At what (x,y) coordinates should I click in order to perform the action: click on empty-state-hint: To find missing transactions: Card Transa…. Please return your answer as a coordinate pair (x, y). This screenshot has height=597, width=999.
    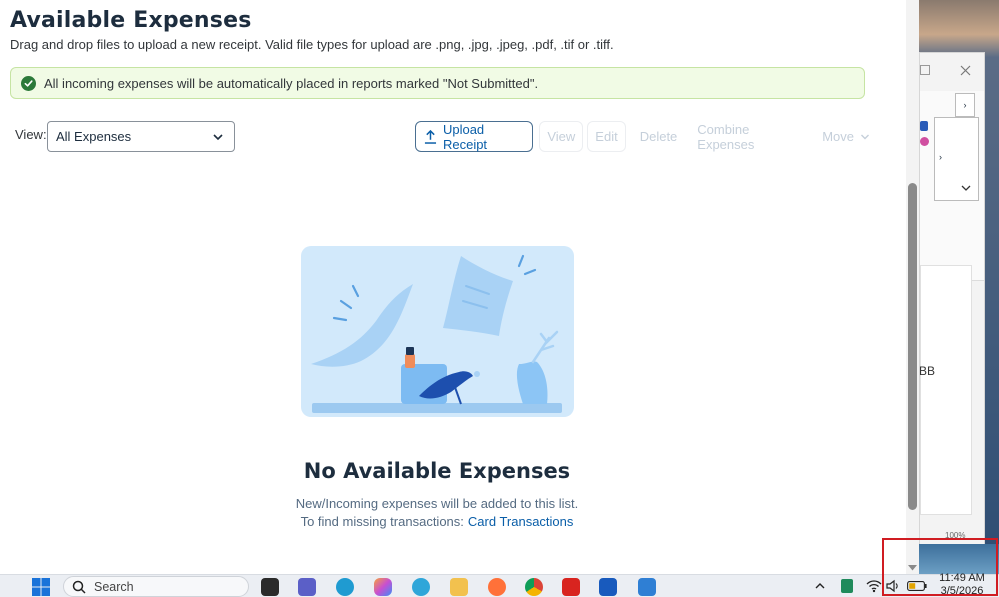
    Looking at the image, I should click on (437, 521).